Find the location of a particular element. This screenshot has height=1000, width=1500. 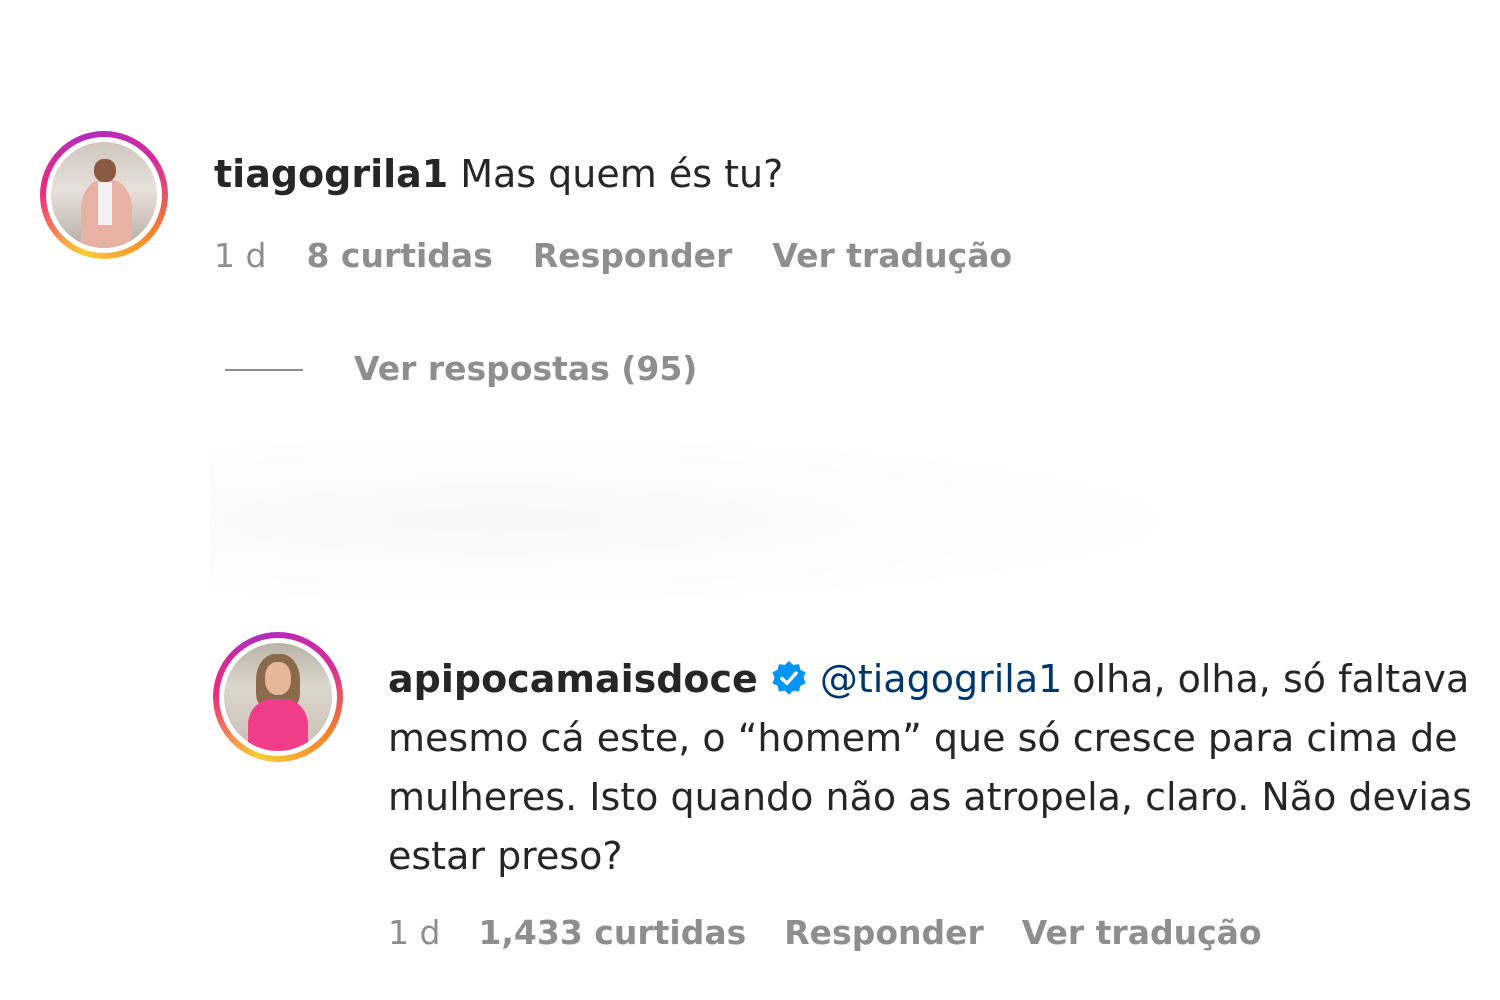

comment-1-meta: 1 d 8 curtidas Responder Ver tradução is located at coordinates (613, 256).